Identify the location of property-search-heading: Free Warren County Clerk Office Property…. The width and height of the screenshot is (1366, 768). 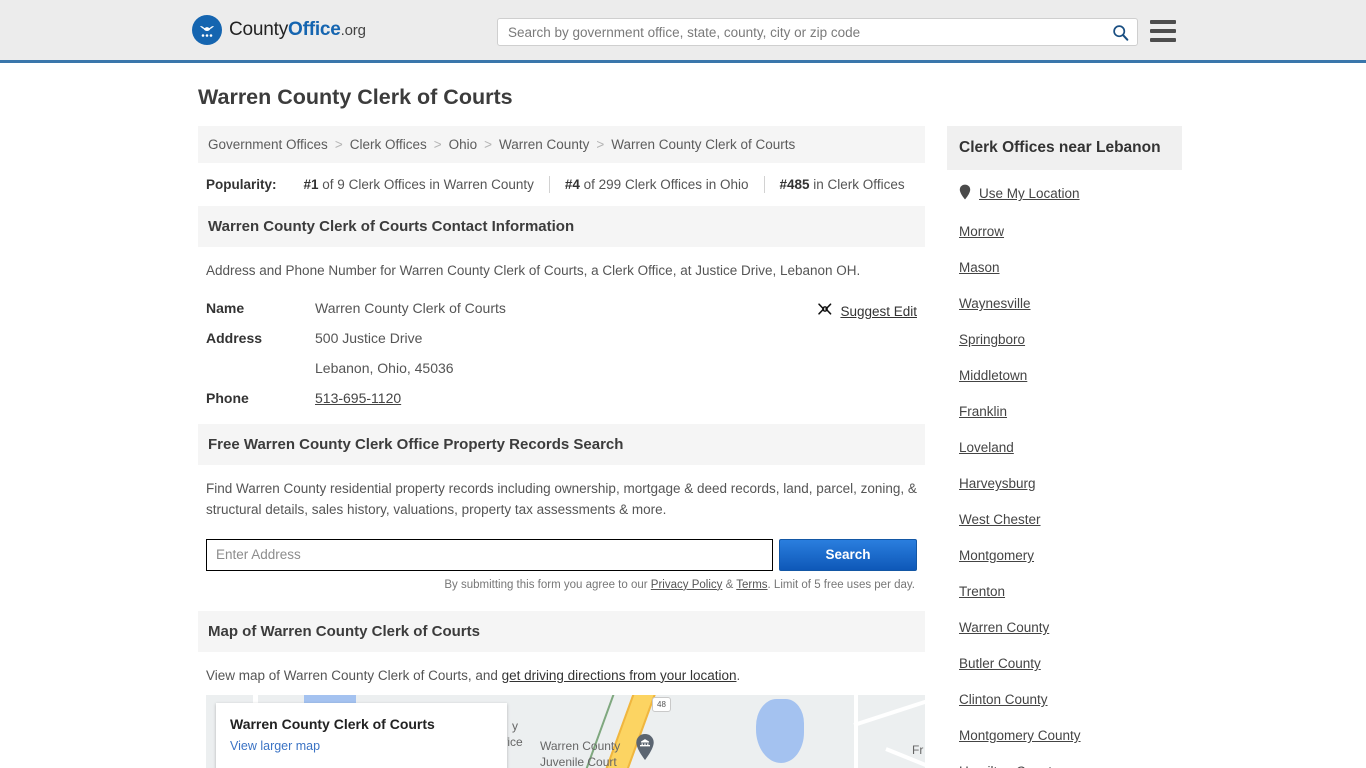
(561, 444).